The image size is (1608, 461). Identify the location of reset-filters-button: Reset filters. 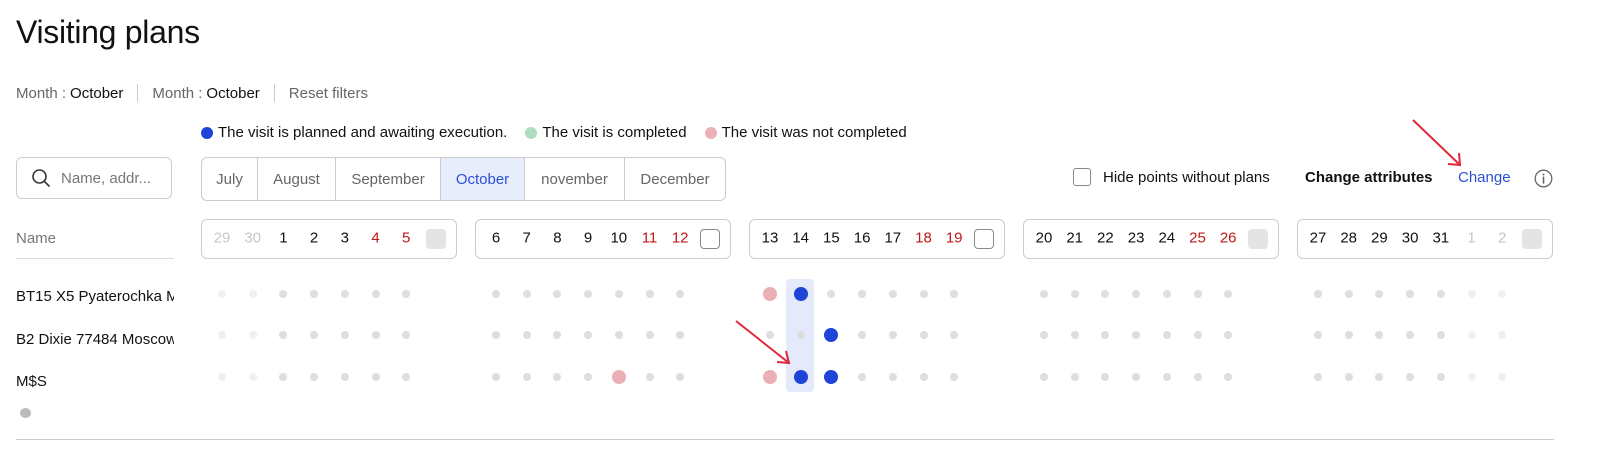
(328, 93).